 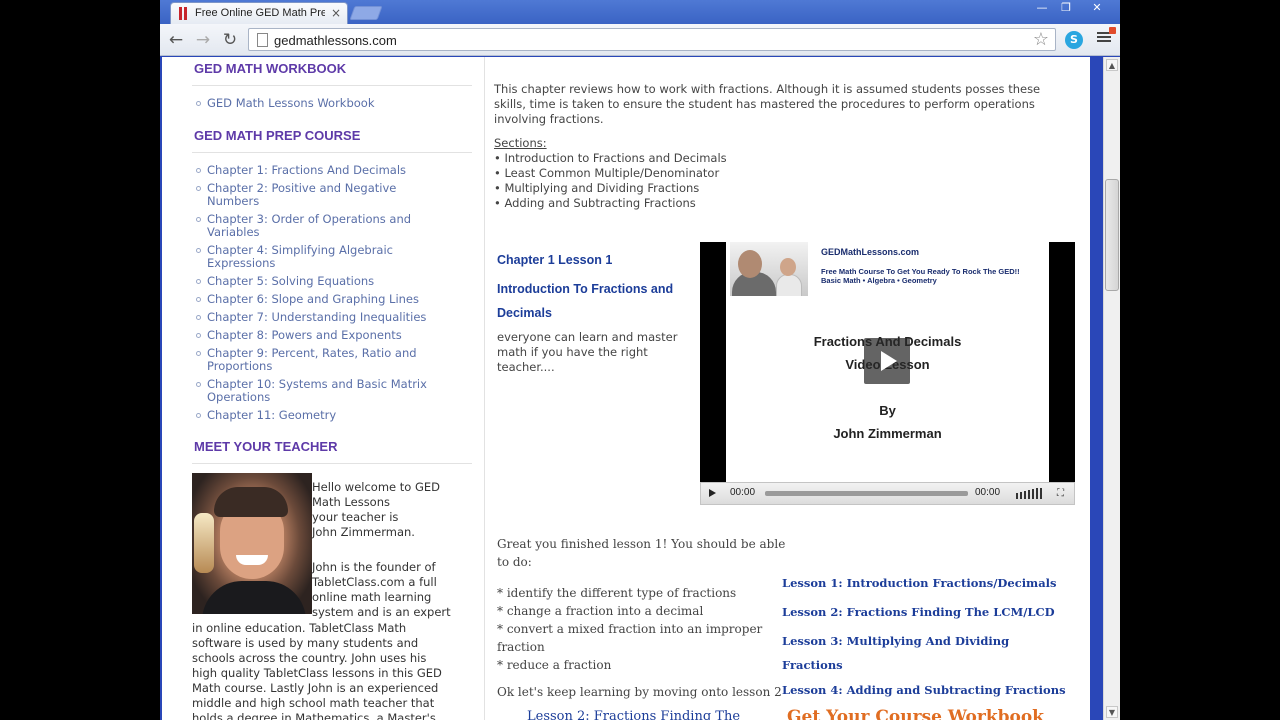 What do you see at coordinates (336, 13) in the screenshot?
I see `tab-close-icon: ×` at bounding box center [336, 13].